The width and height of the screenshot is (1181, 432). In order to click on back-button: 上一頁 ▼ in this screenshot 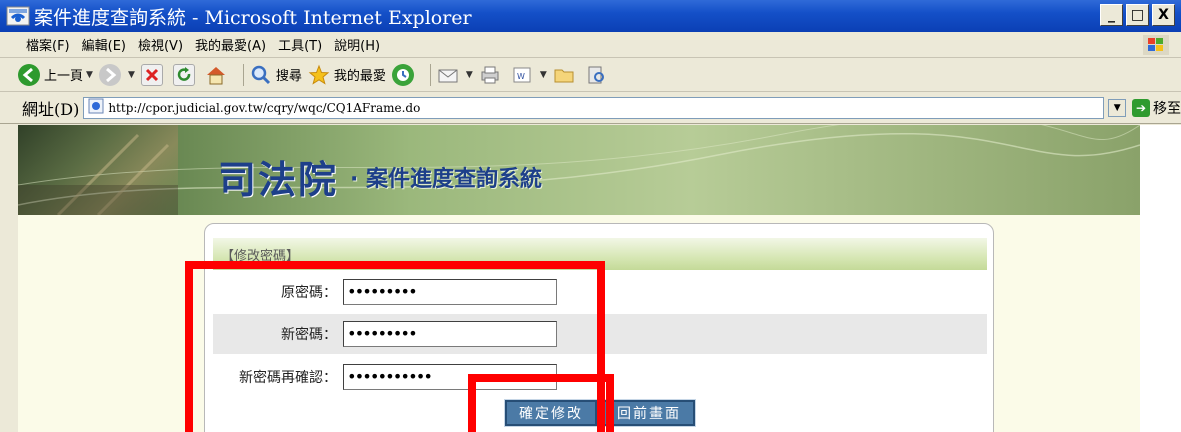, I will do `click(55, 74)`.